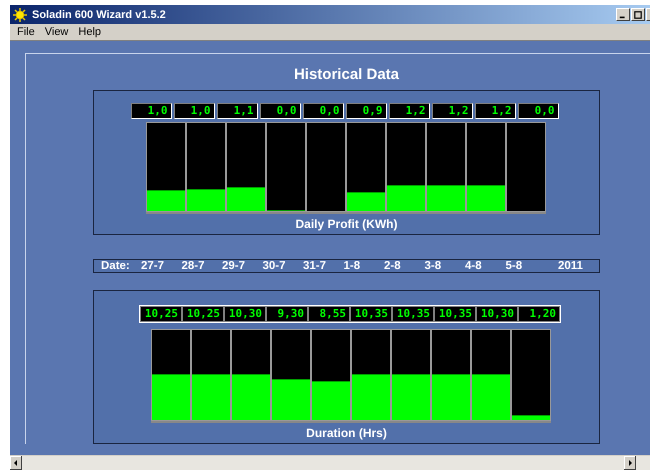  I want to click on value-display: 1,20, so click(539, 314).